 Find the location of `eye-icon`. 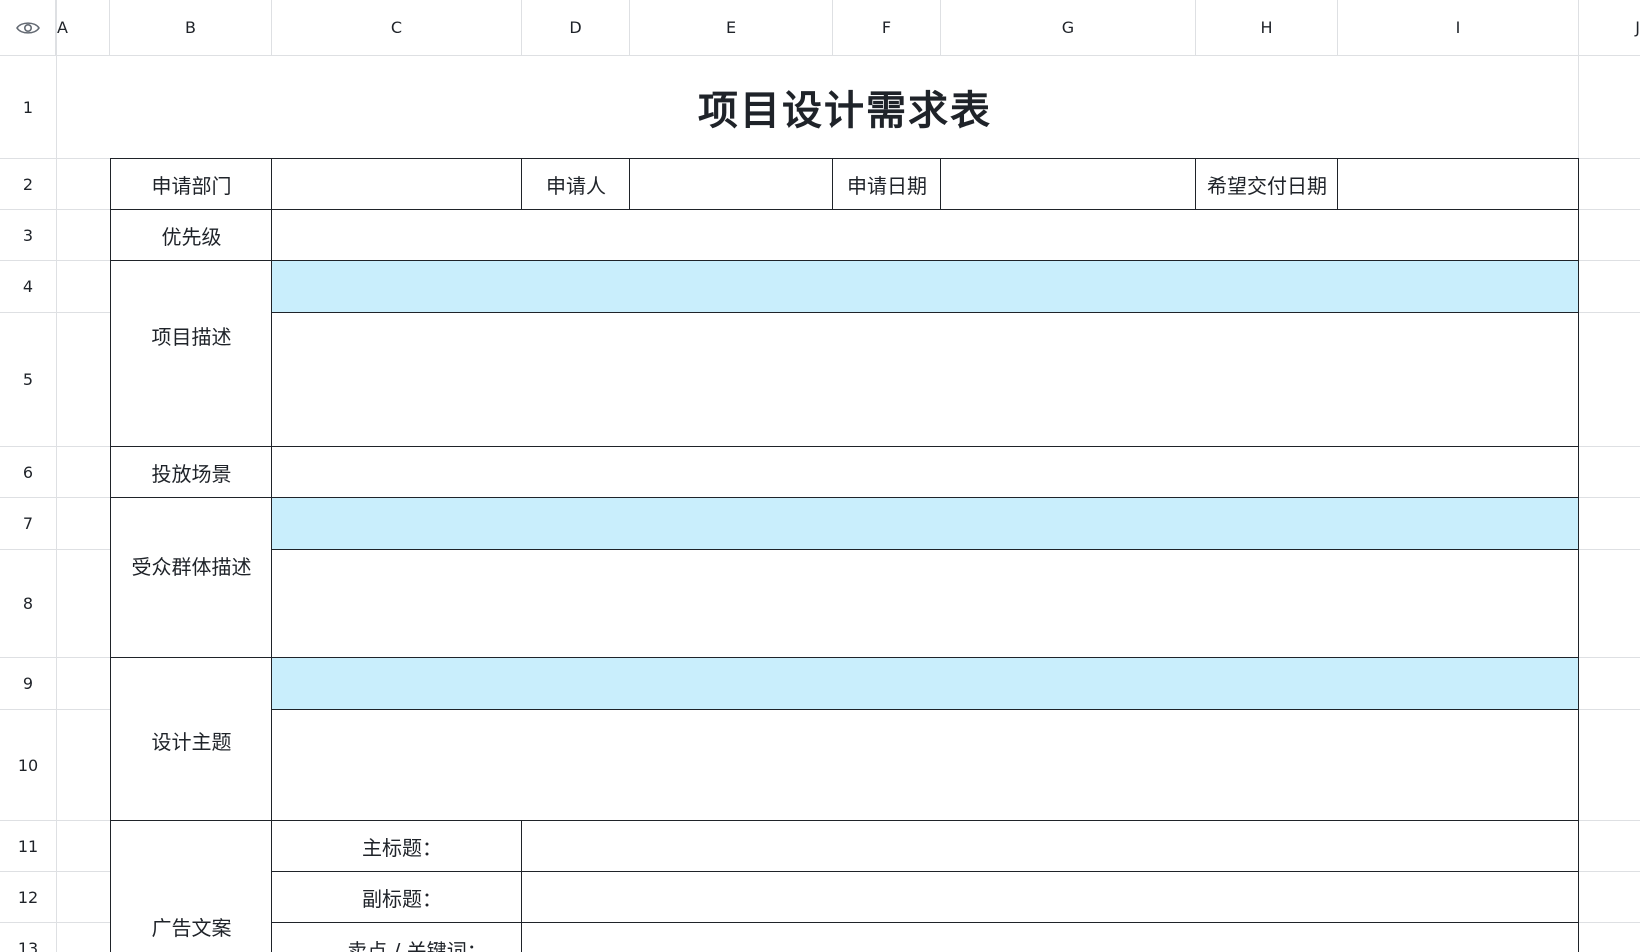

eye-icon is located at coordinates (27, 28).